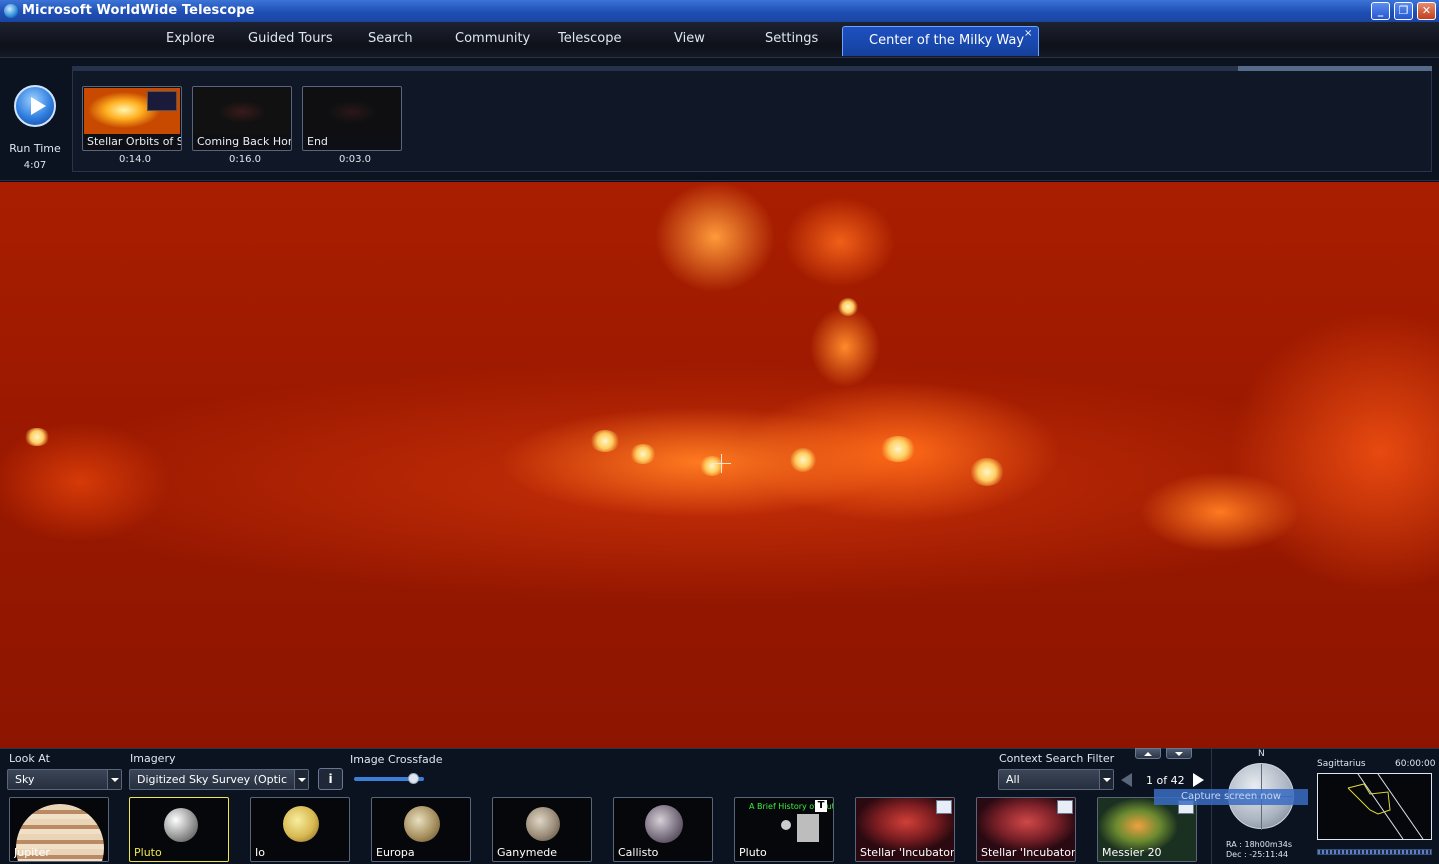 The width and height of the screenshot is (1439, 864). What do you see at coordinates (1335, 68) in the screenshot?
I see `slide-scrollbar-thumb` at bounding box center [1335, 68].